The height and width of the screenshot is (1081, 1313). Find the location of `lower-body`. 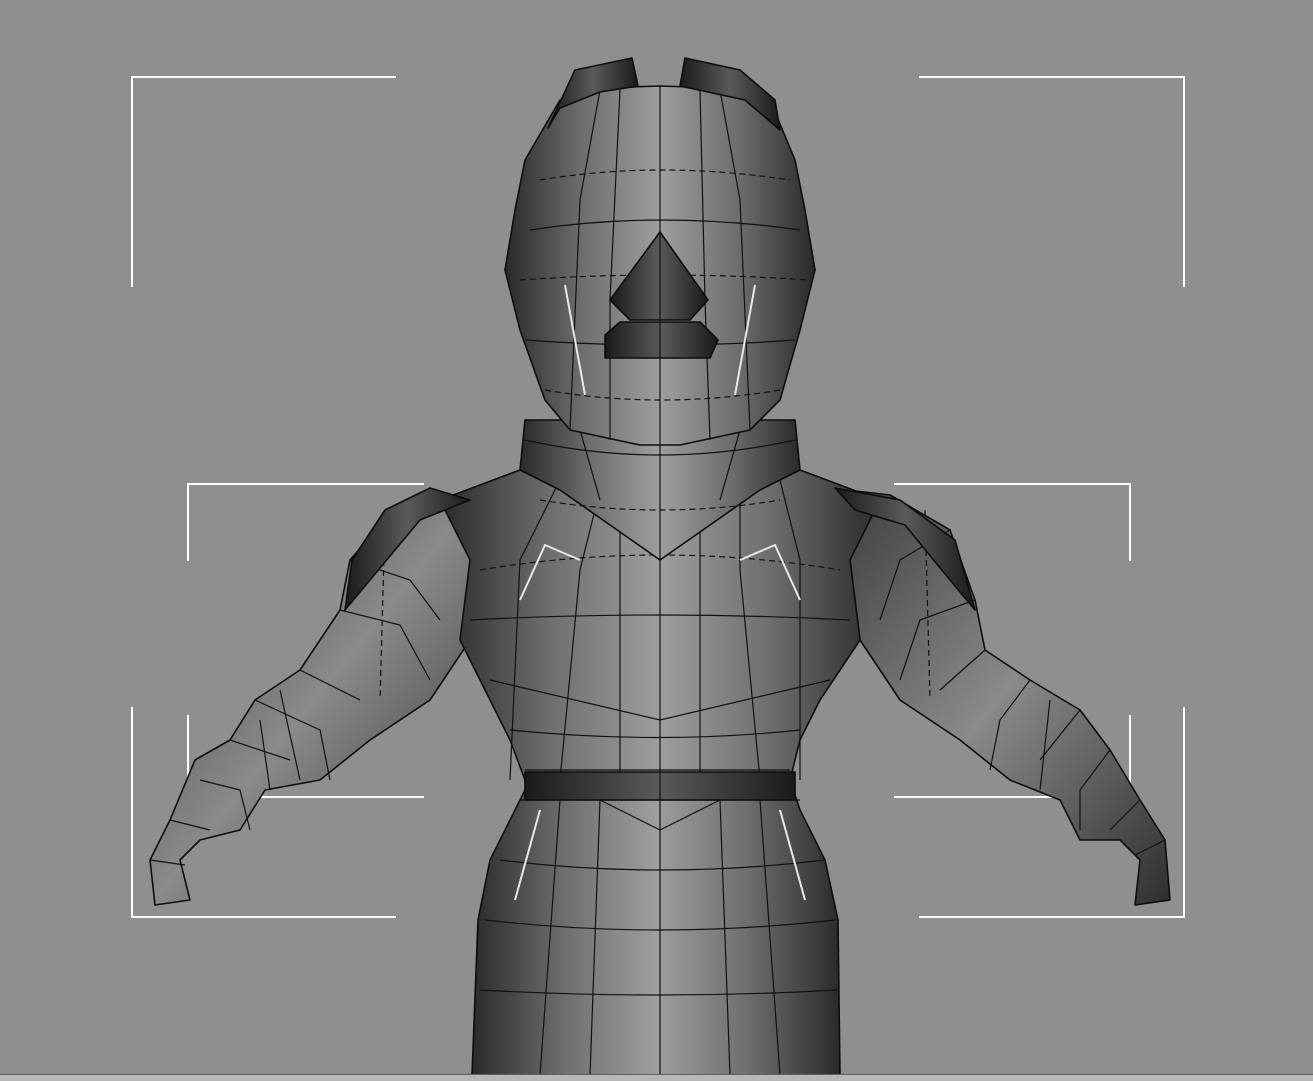

lower-body is located at coordinates (656, 927).